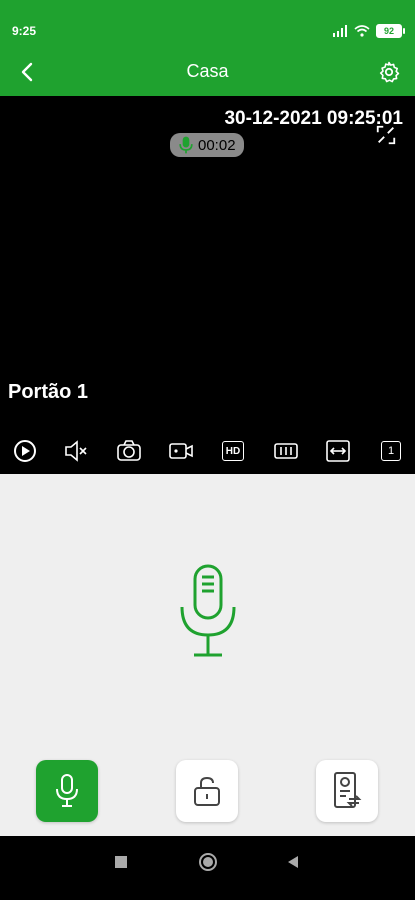  What do you see at coordinates (293, 862) in the screenshot?
I see `back-nav-icon` at bounding box center [293, 862].